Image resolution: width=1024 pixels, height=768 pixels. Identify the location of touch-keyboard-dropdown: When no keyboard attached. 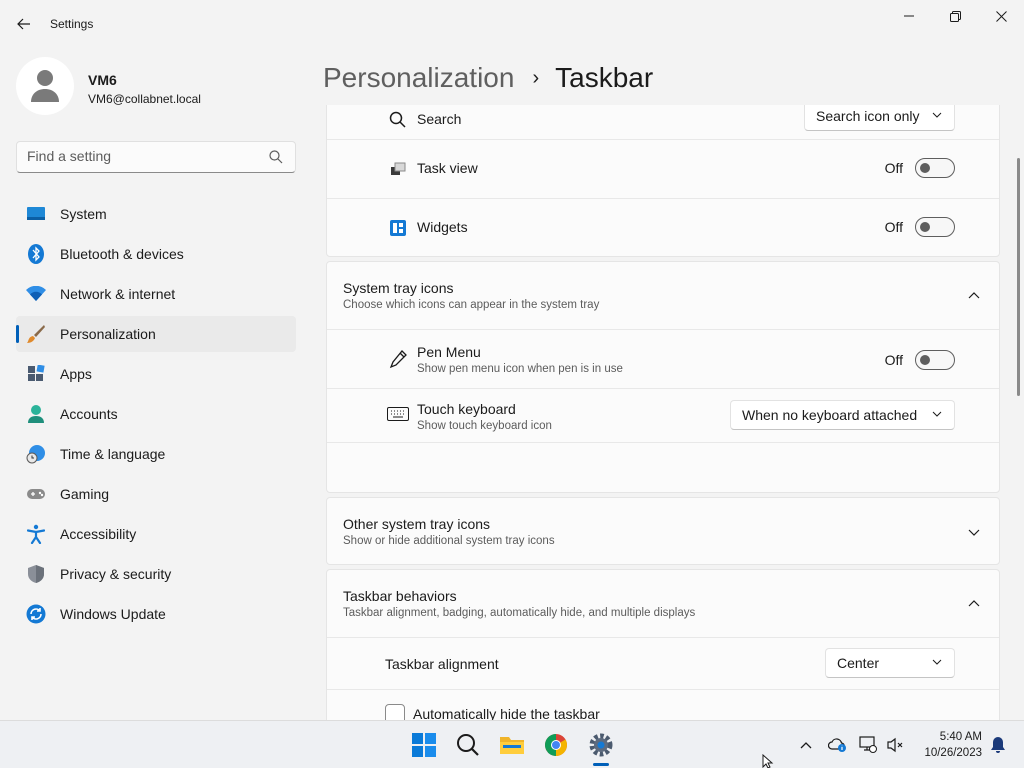
(842, 415).